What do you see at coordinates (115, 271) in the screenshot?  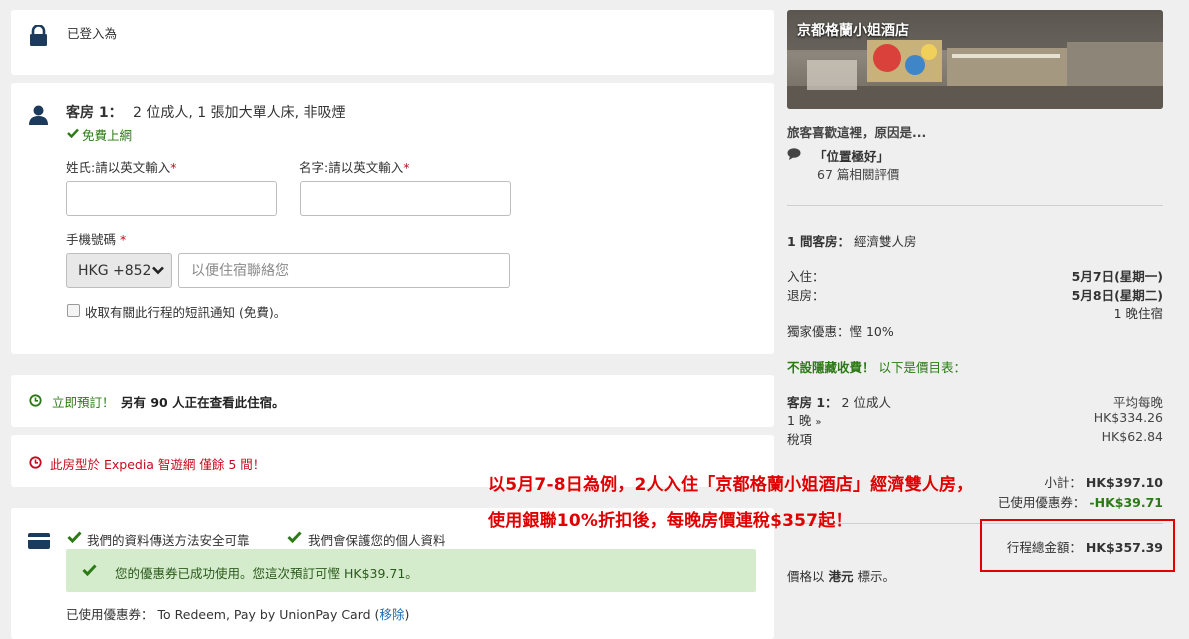 I see `country-code-value: HKG +852` at bounding box center [115, 271].